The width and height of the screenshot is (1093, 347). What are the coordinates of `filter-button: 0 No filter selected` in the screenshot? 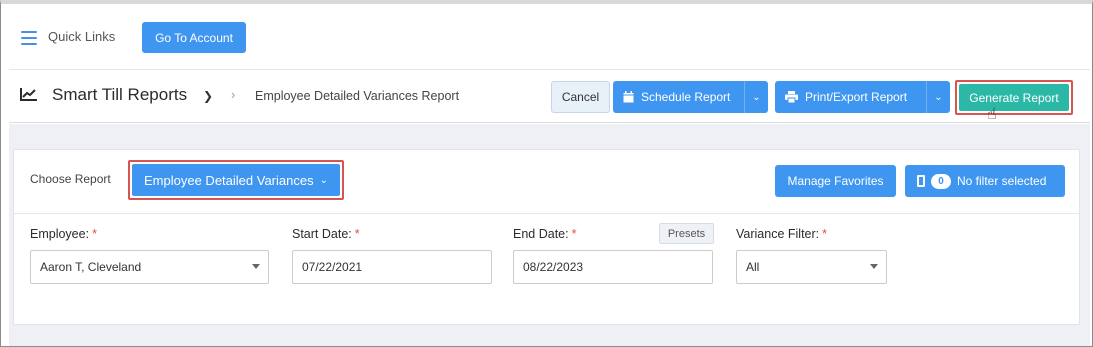 It's located at (985, 181).